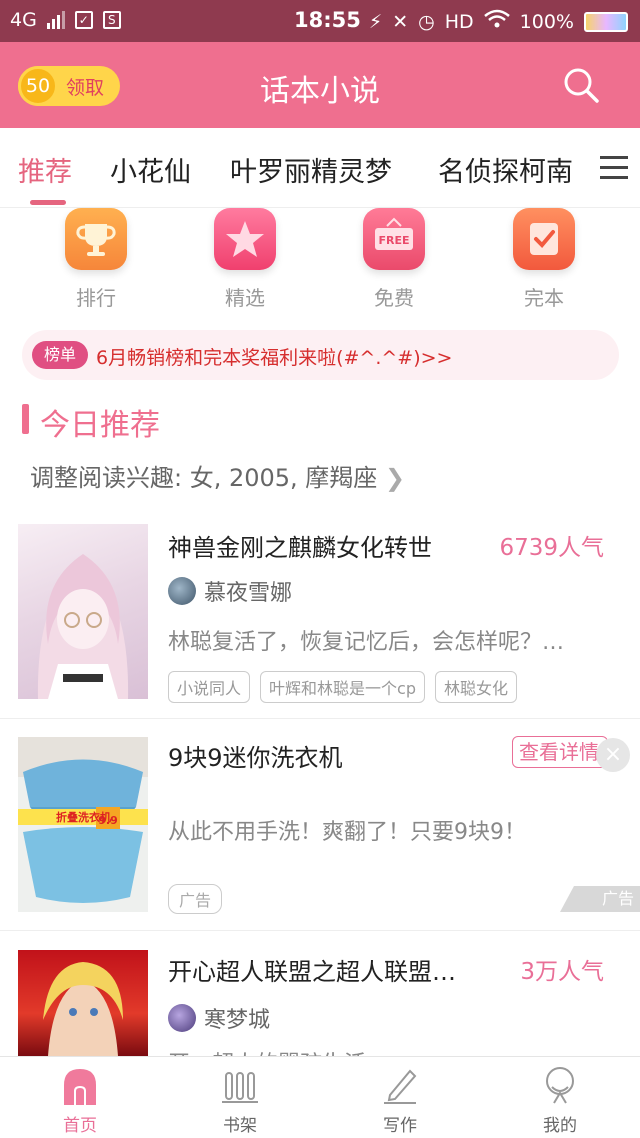  What do you see at coordinates (237, 1020) in the screenshot?
I see `author-name: 寒梦城` at bounding box center [237, 1020].